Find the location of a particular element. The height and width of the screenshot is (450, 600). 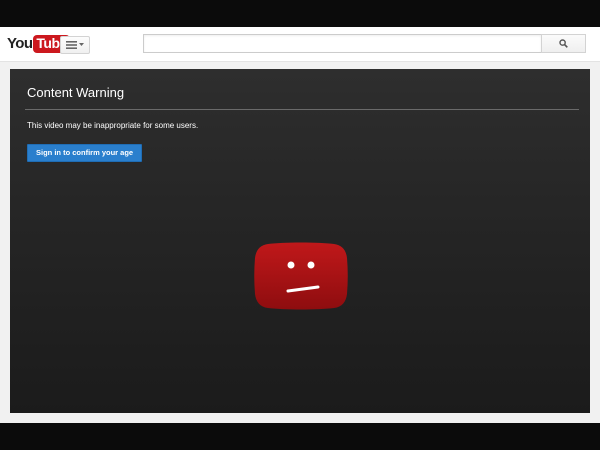

menu-list-icon is located at coordinates (71, 45).